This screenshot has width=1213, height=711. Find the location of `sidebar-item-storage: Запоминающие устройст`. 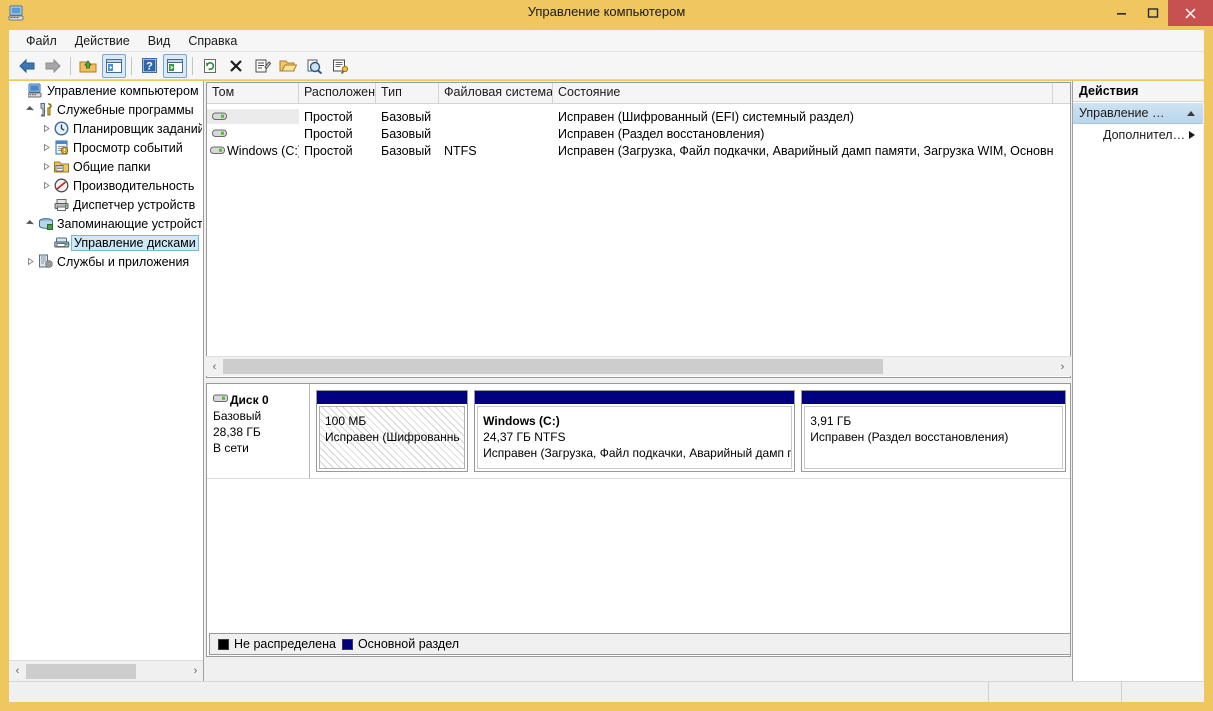

sidebar-item-storage: Запоминающие устройст is located at coordinates (106, 223).